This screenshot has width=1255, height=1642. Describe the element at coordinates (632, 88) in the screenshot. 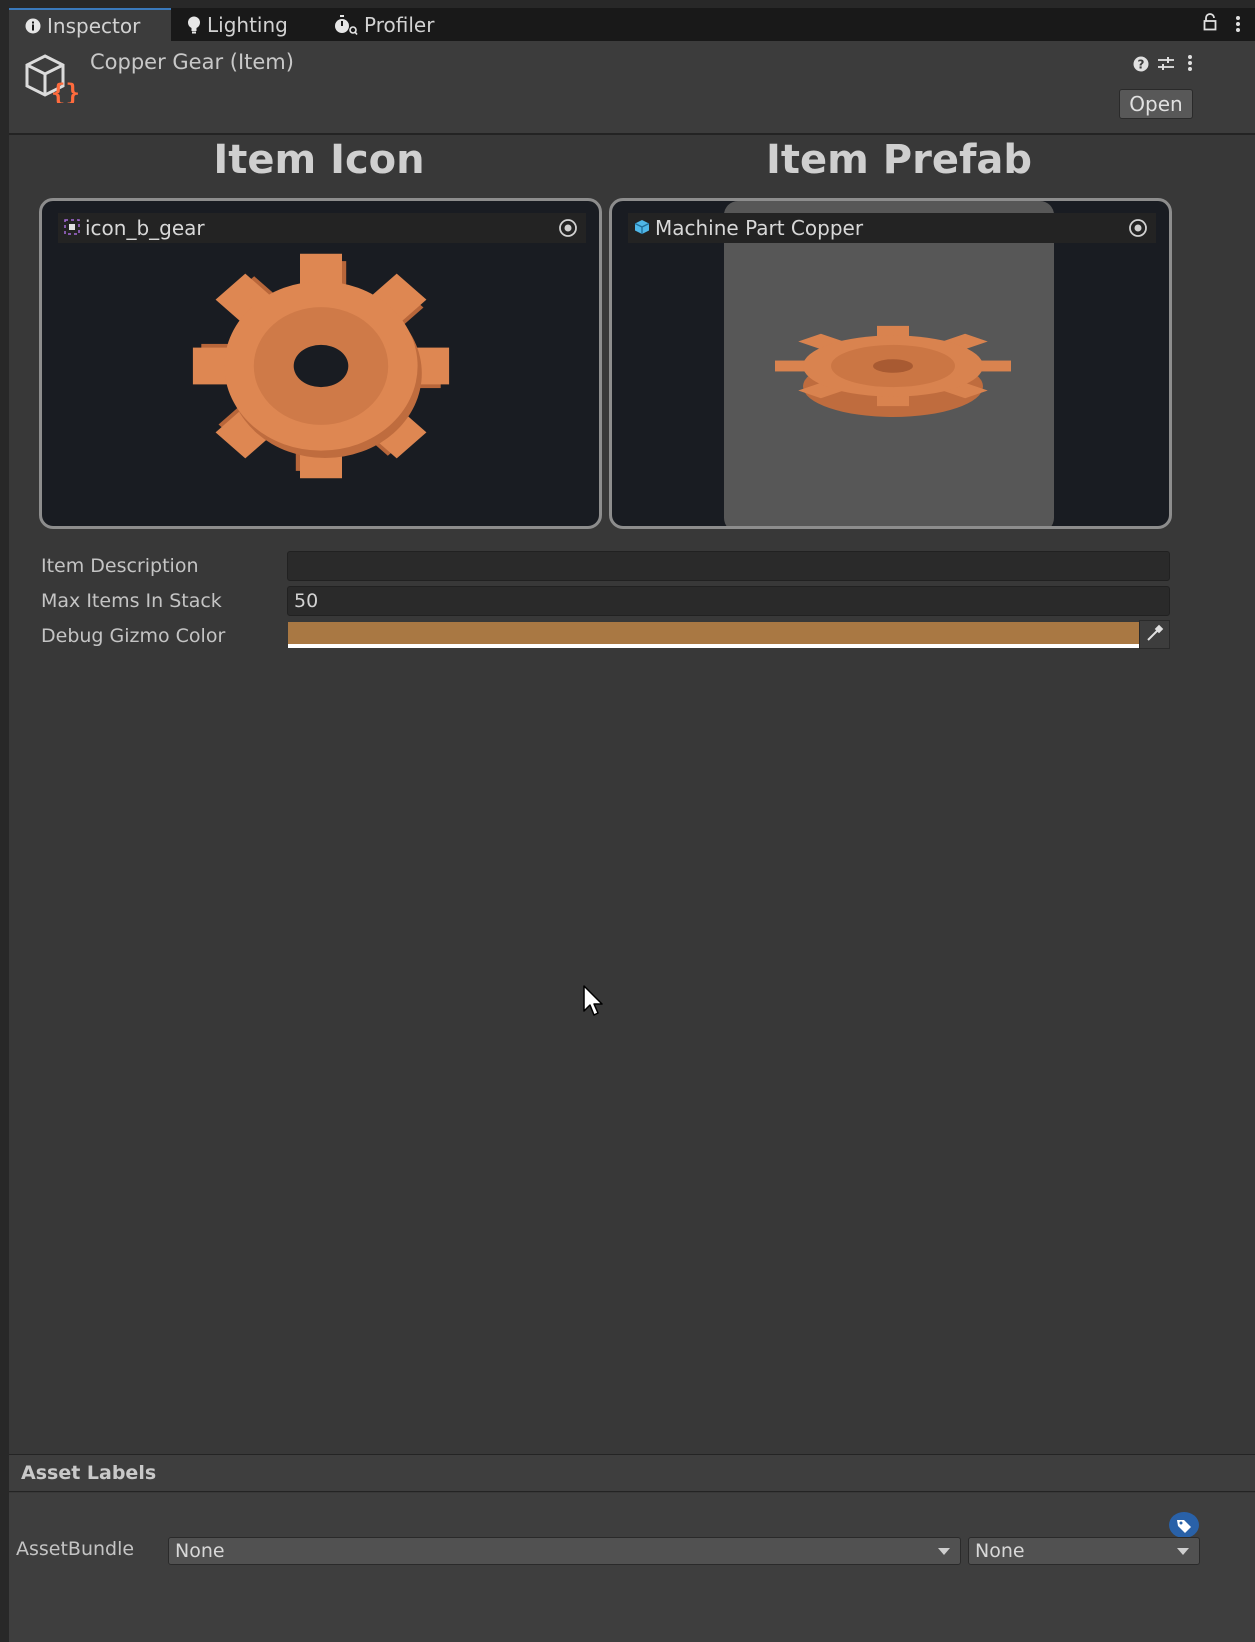

I see `inspector-header: {} Copper Gear (Item) ? Open` at that location.